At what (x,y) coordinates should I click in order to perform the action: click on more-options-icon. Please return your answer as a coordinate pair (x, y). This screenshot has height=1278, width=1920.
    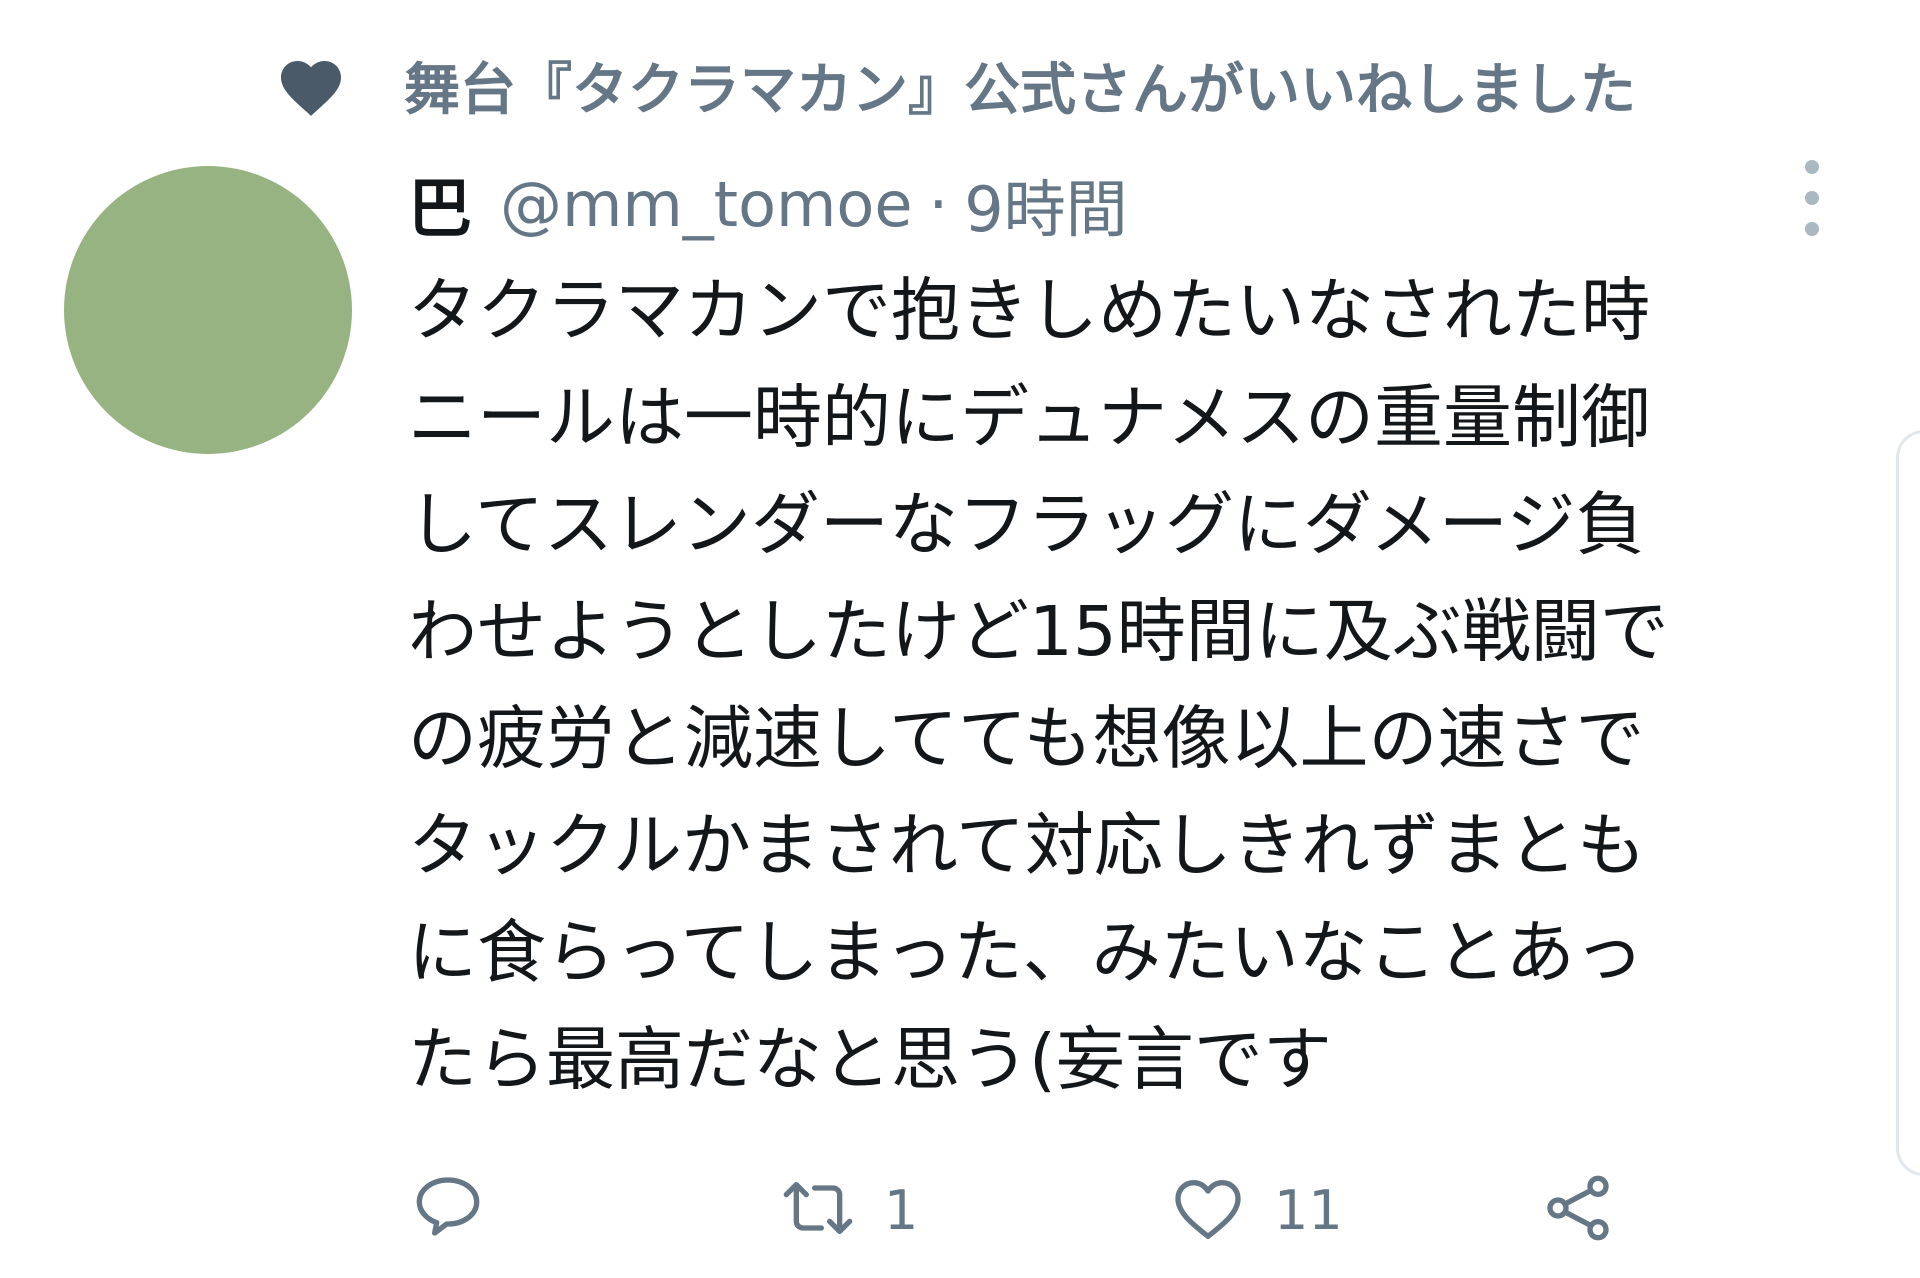
    Looking at the image, I should click on (1812, 198).